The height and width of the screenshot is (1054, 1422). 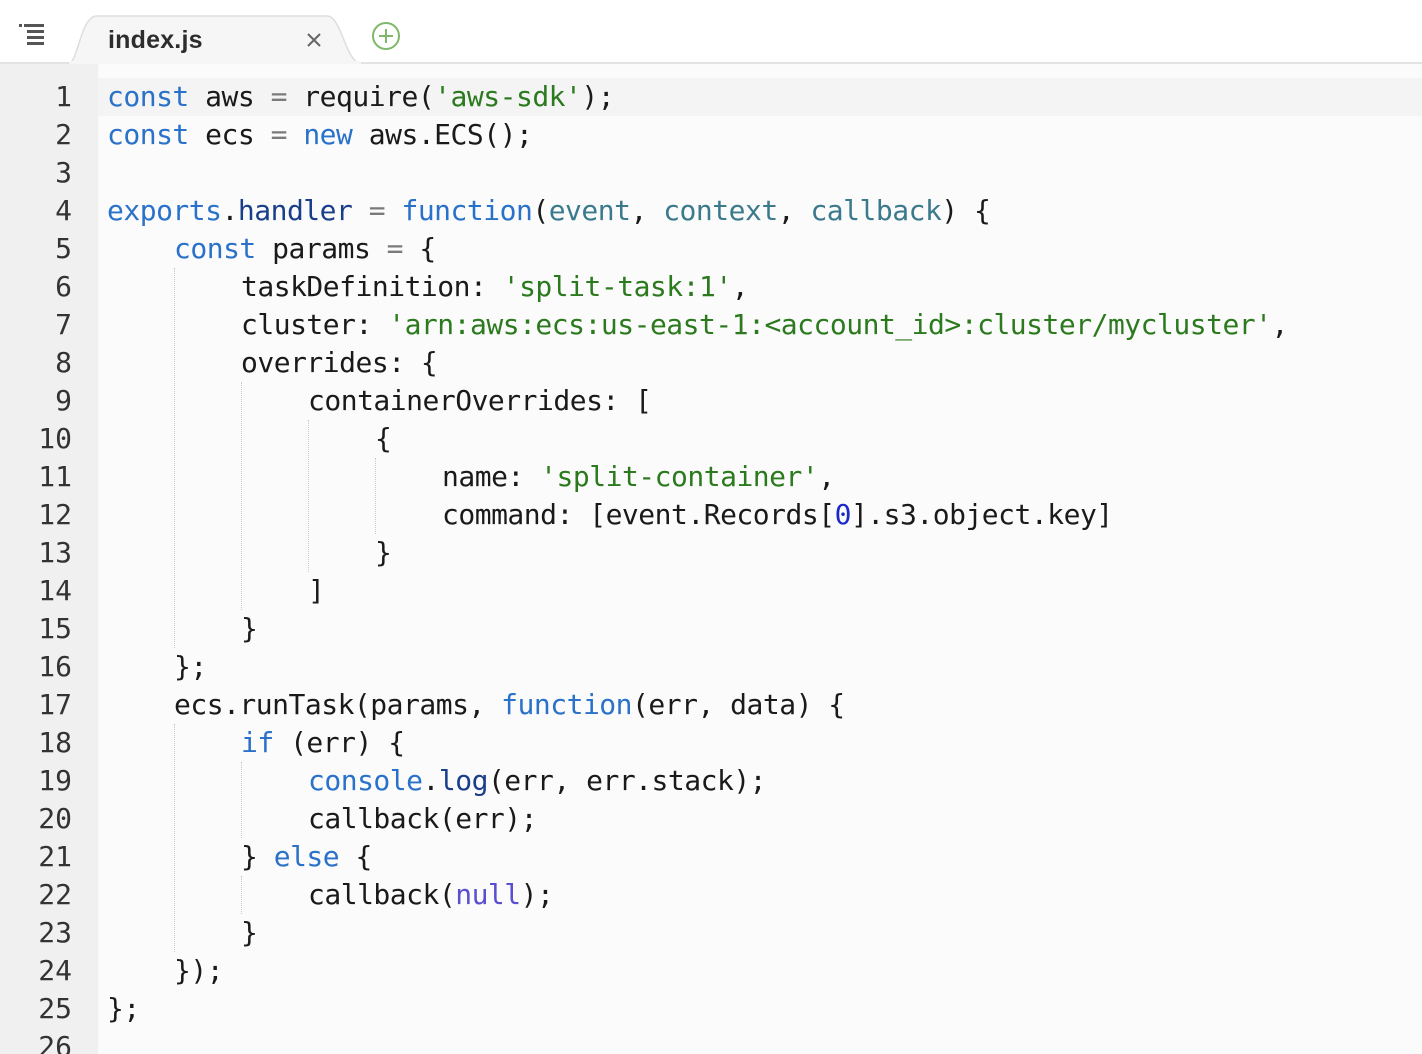 What do you see at coordinates (63, 400) in the screenshot?
I see `line-number: 9` at bounding box center [63, 400].